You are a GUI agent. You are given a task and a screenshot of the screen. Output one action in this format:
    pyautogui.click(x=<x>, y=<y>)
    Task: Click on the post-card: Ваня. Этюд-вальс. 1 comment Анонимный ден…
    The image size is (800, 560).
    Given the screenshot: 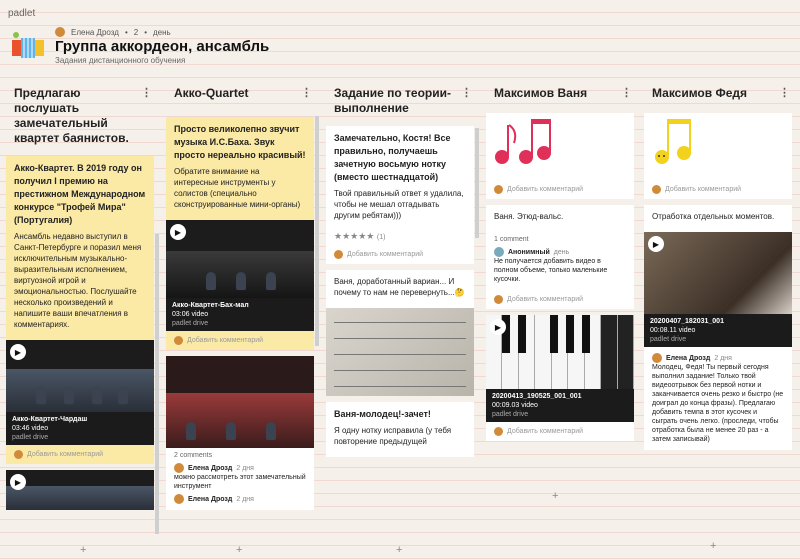 What is the action you would take?
    pyautogui.click(x=560, y=257)
    